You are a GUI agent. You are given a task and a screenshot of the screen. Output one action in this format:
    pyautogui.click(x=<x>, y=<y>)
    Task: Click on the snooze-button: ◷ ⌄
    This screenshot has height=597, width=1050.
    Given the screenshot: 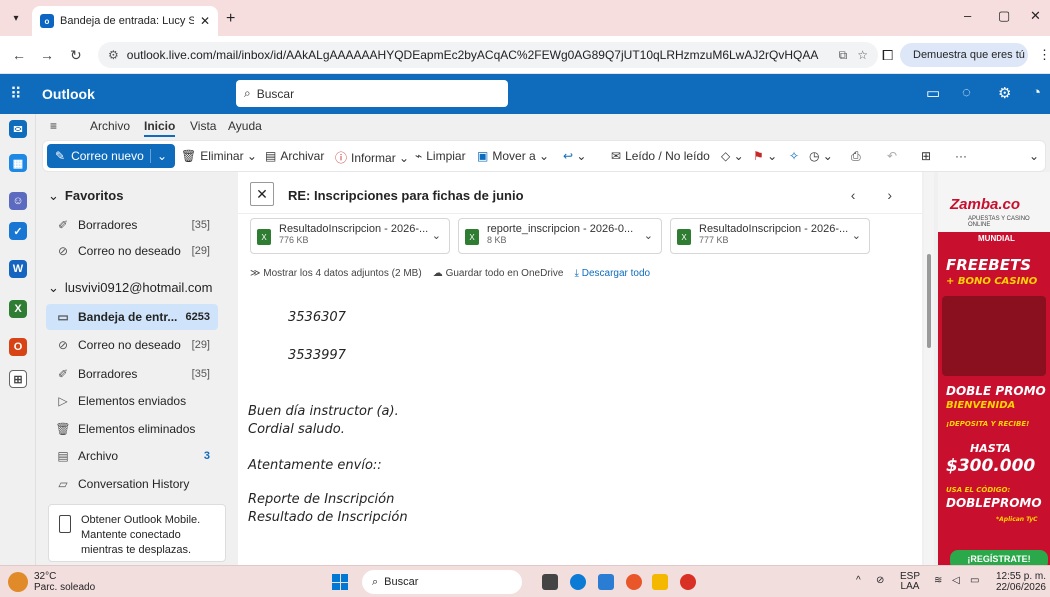 What is the action you would take?
    pyautogui.click(x=821, y=156)
    